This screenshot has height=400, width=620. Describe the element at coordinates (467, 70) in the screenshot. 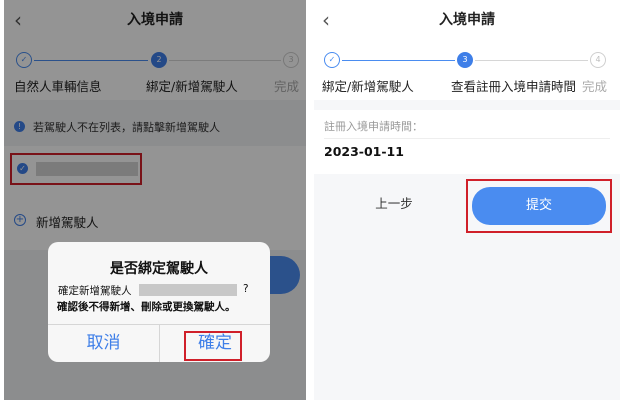

I see `stepper: ✓ 3 4 綁定/新增駕駛人 查看註冊入境申請時間 完成` at that location.